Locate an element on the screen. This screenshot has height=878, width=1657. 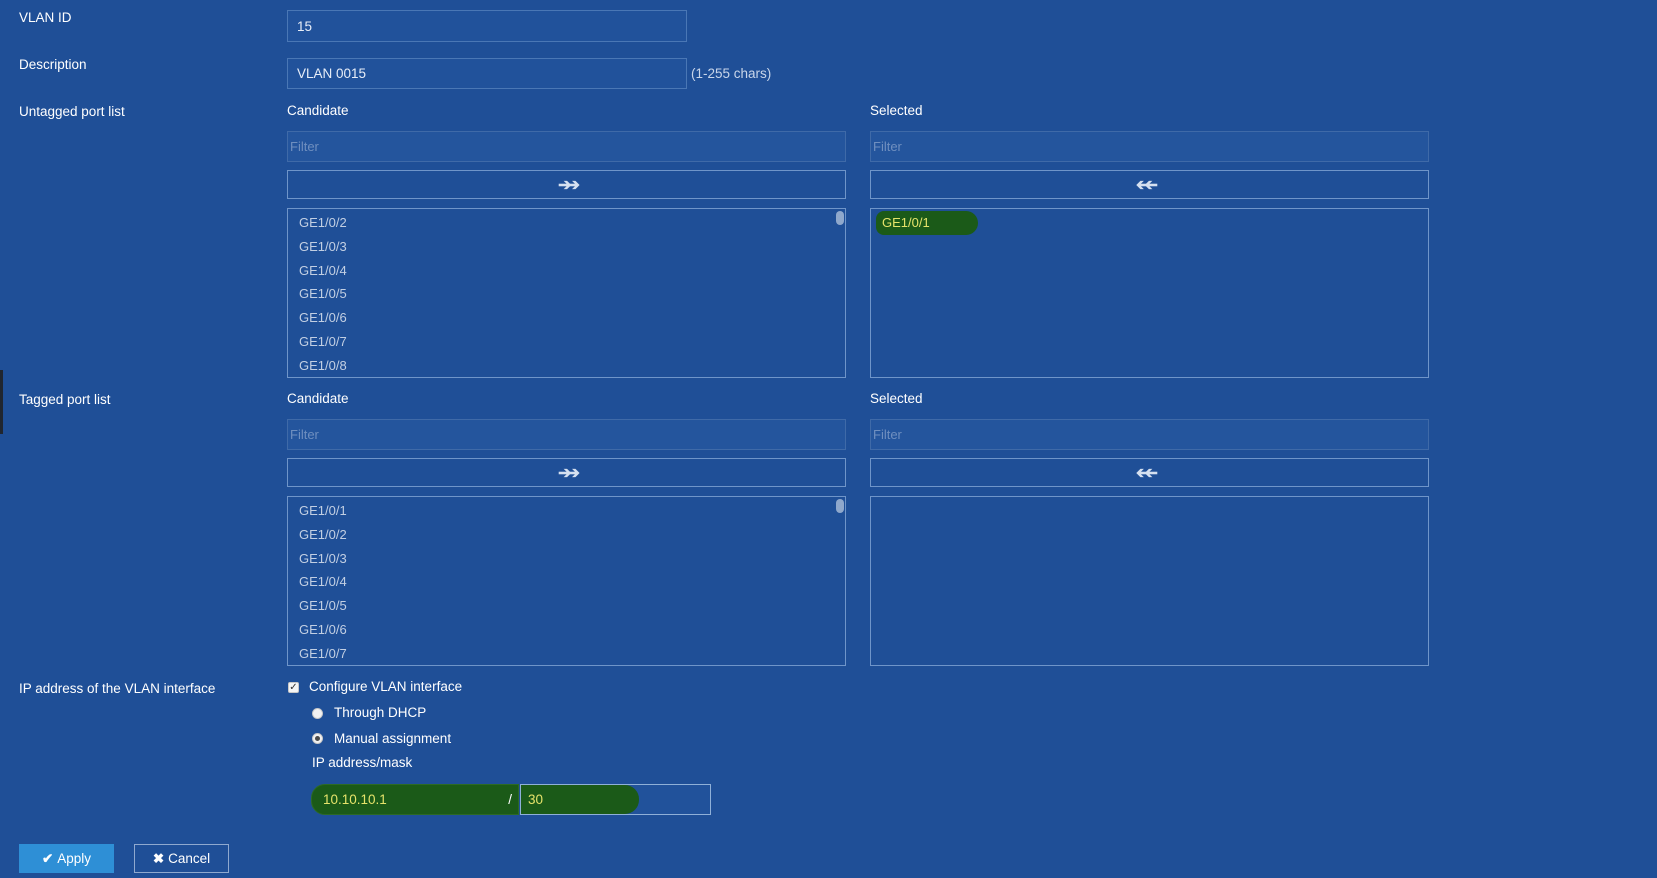
mask-input: 30 is located at coordinates (615, 799).